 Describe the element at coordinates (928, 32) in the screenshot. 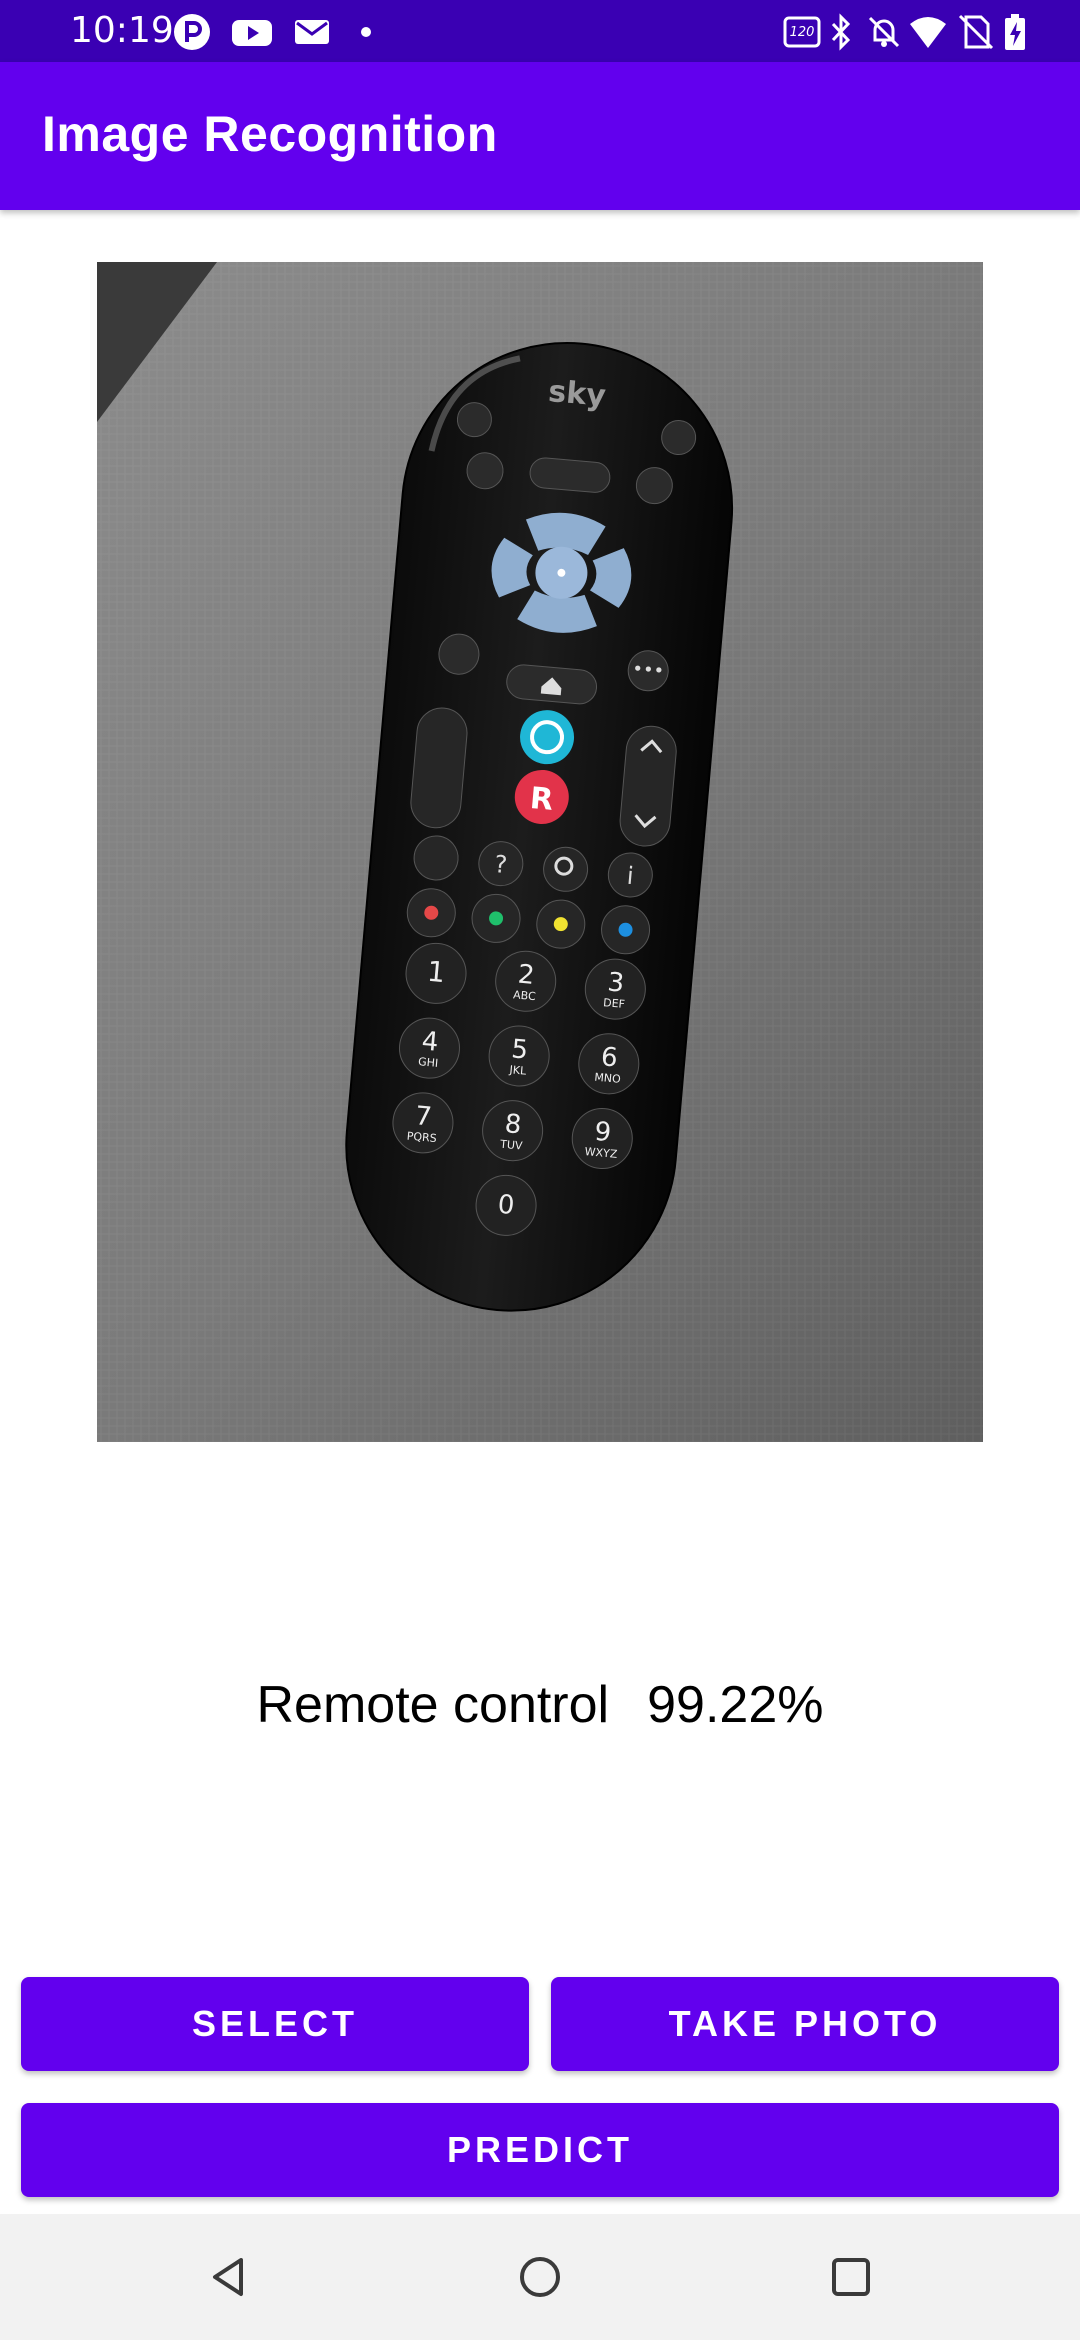

I see `wifi-icon` at that location.